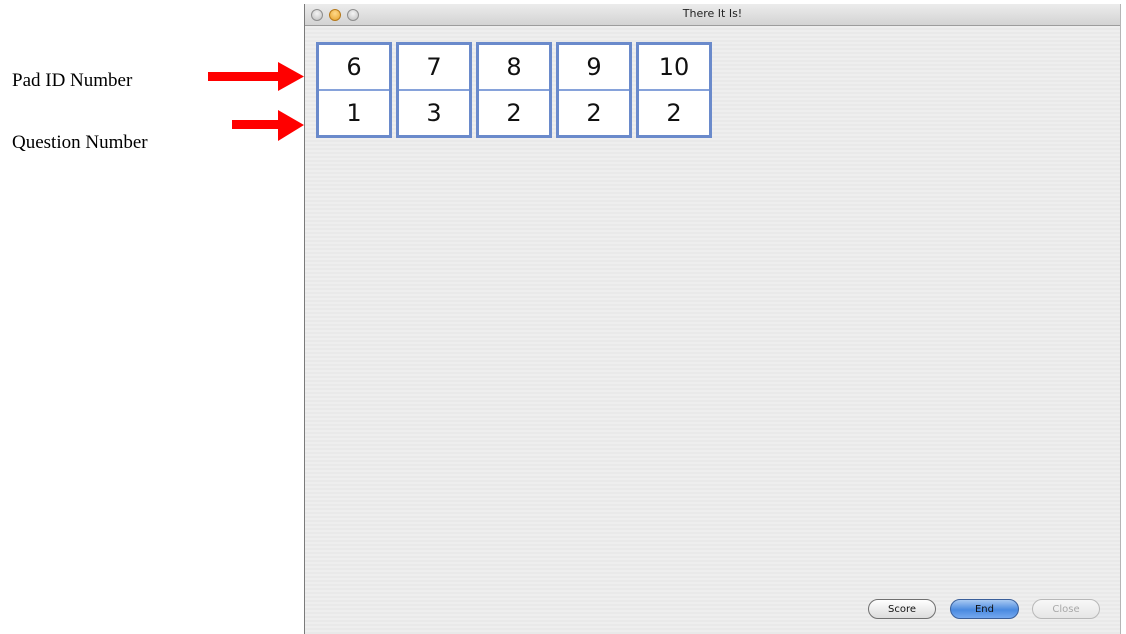  What do you see at coordinates (1066, 609) in the screenshot?
I see `close-button: Close` at bounding box center [1066, 609].